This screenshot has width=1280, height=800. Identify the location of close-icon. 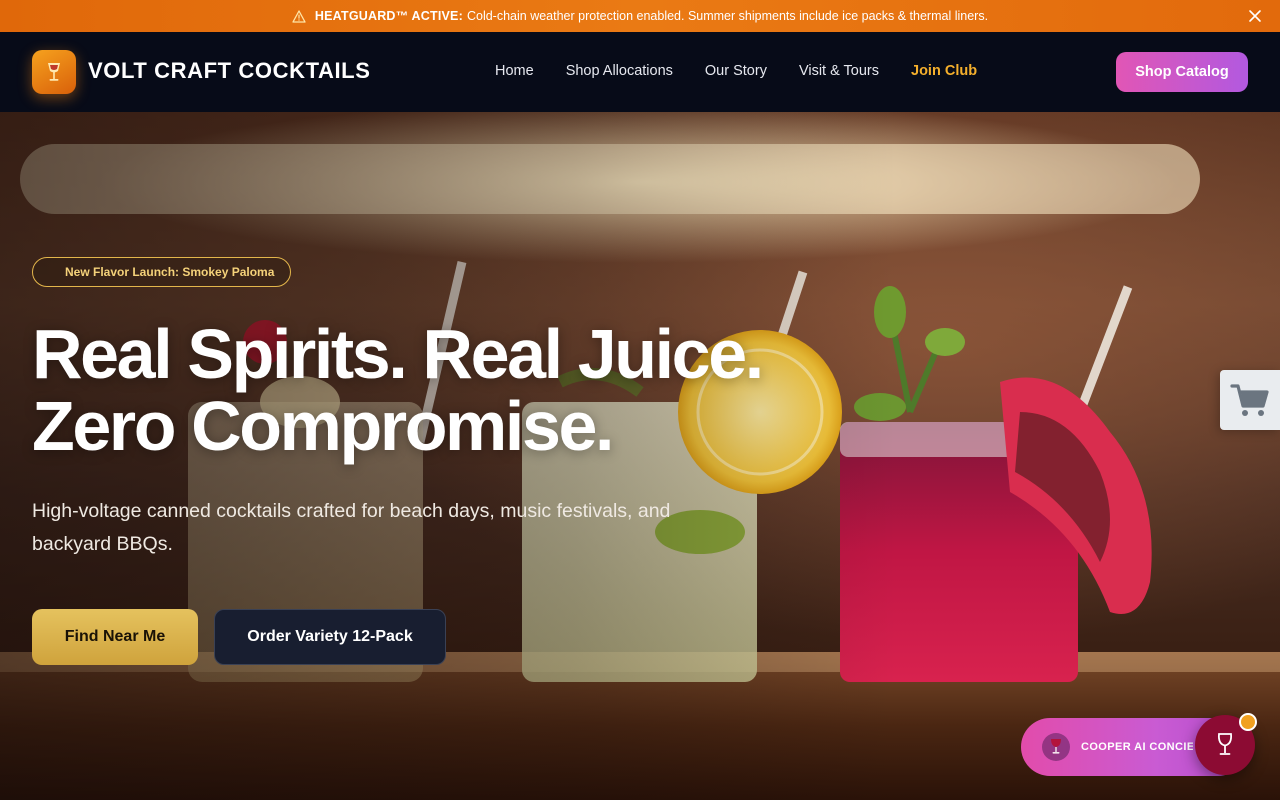
(1255, 16).